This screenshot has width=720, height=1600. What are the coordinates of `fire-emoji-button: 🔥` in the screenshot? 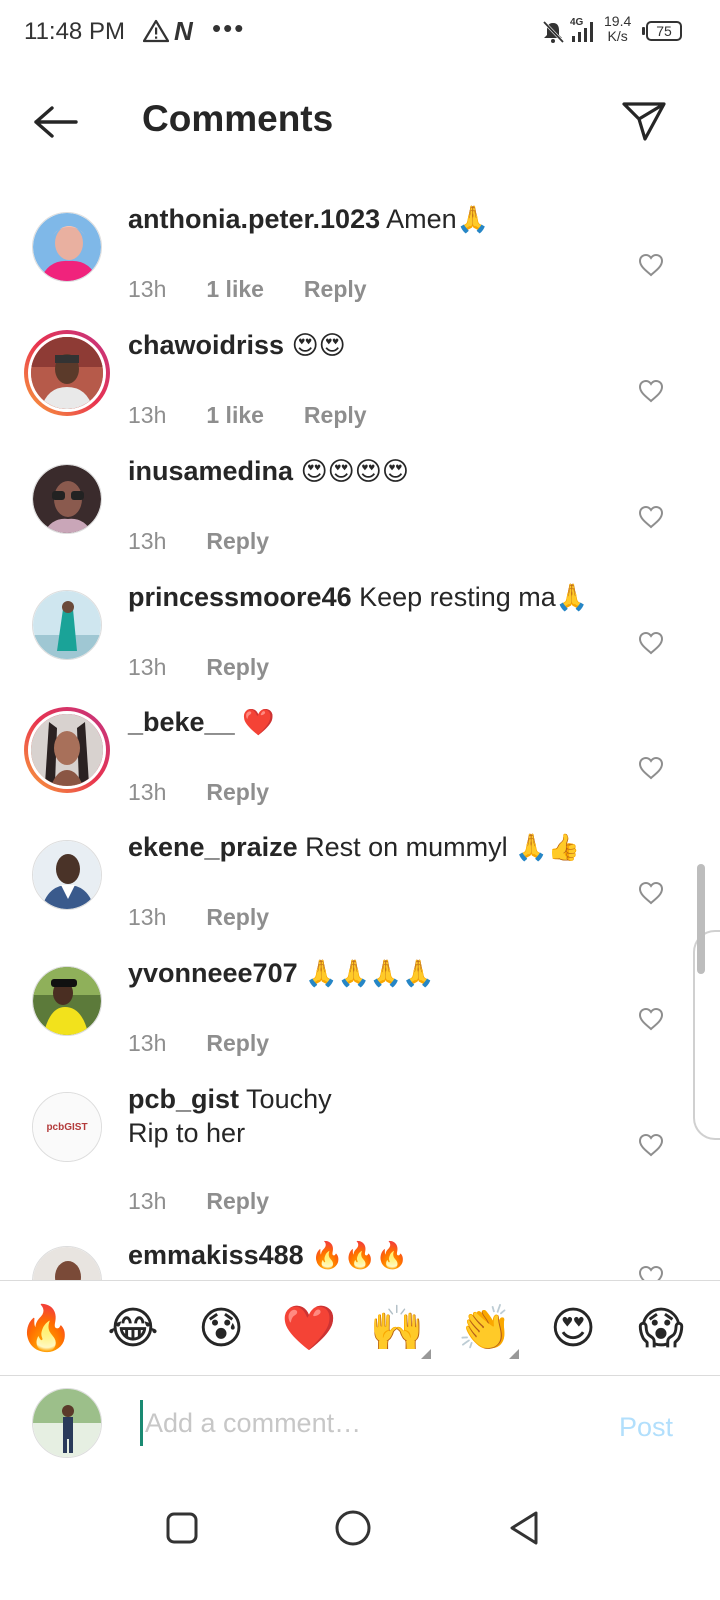 It's located at (46, 1329).